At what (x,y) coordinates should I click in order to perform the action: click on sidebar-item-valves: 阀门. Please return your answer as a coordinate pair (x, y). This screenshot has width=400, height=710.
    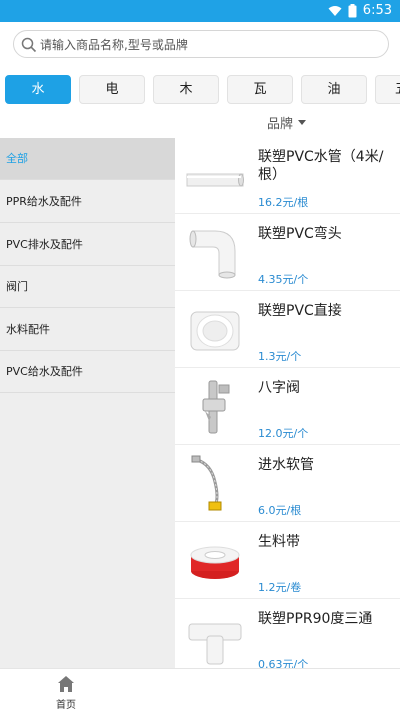
    Looking at the image, I should click on (87, 287).